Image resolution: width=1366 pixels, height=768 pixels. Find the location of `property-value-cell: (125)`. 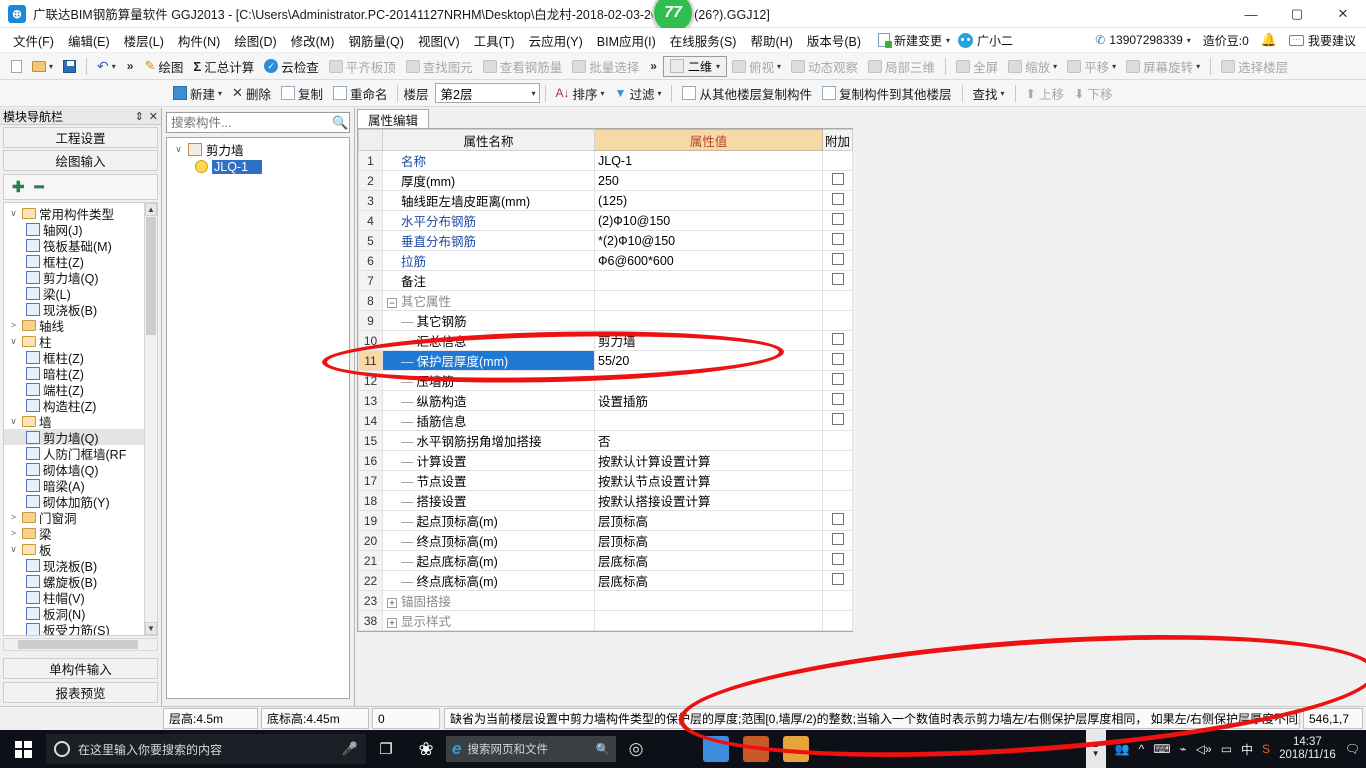

property-value-cell: (125) is located at coordinates (708, 200).